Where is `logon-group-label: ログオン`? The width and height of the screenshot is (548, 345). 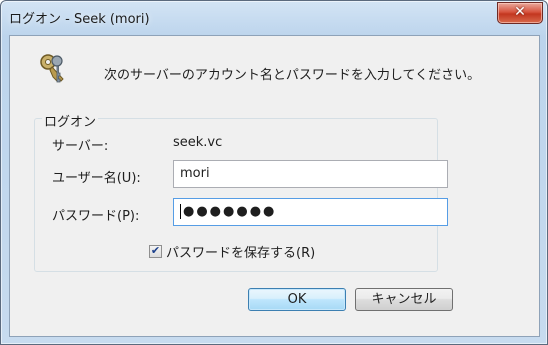 logon-group-label: ログオン is located at coordinates (70, 120).